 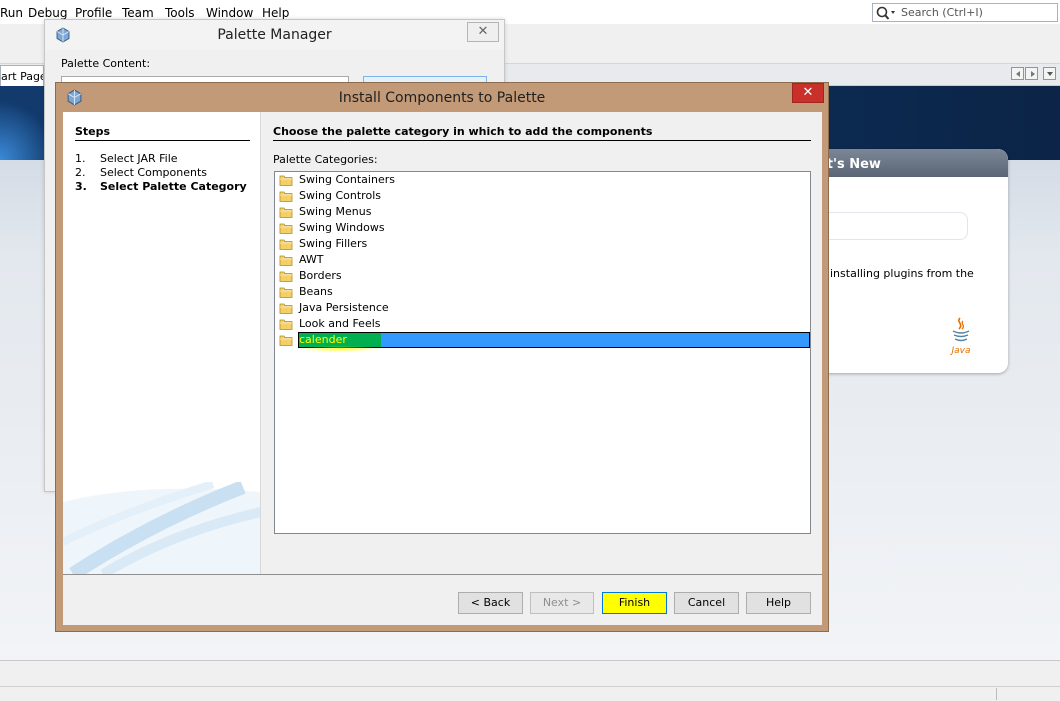 I want to click on search-input: Search (Ctrl+I), so click(x=965, y=12).